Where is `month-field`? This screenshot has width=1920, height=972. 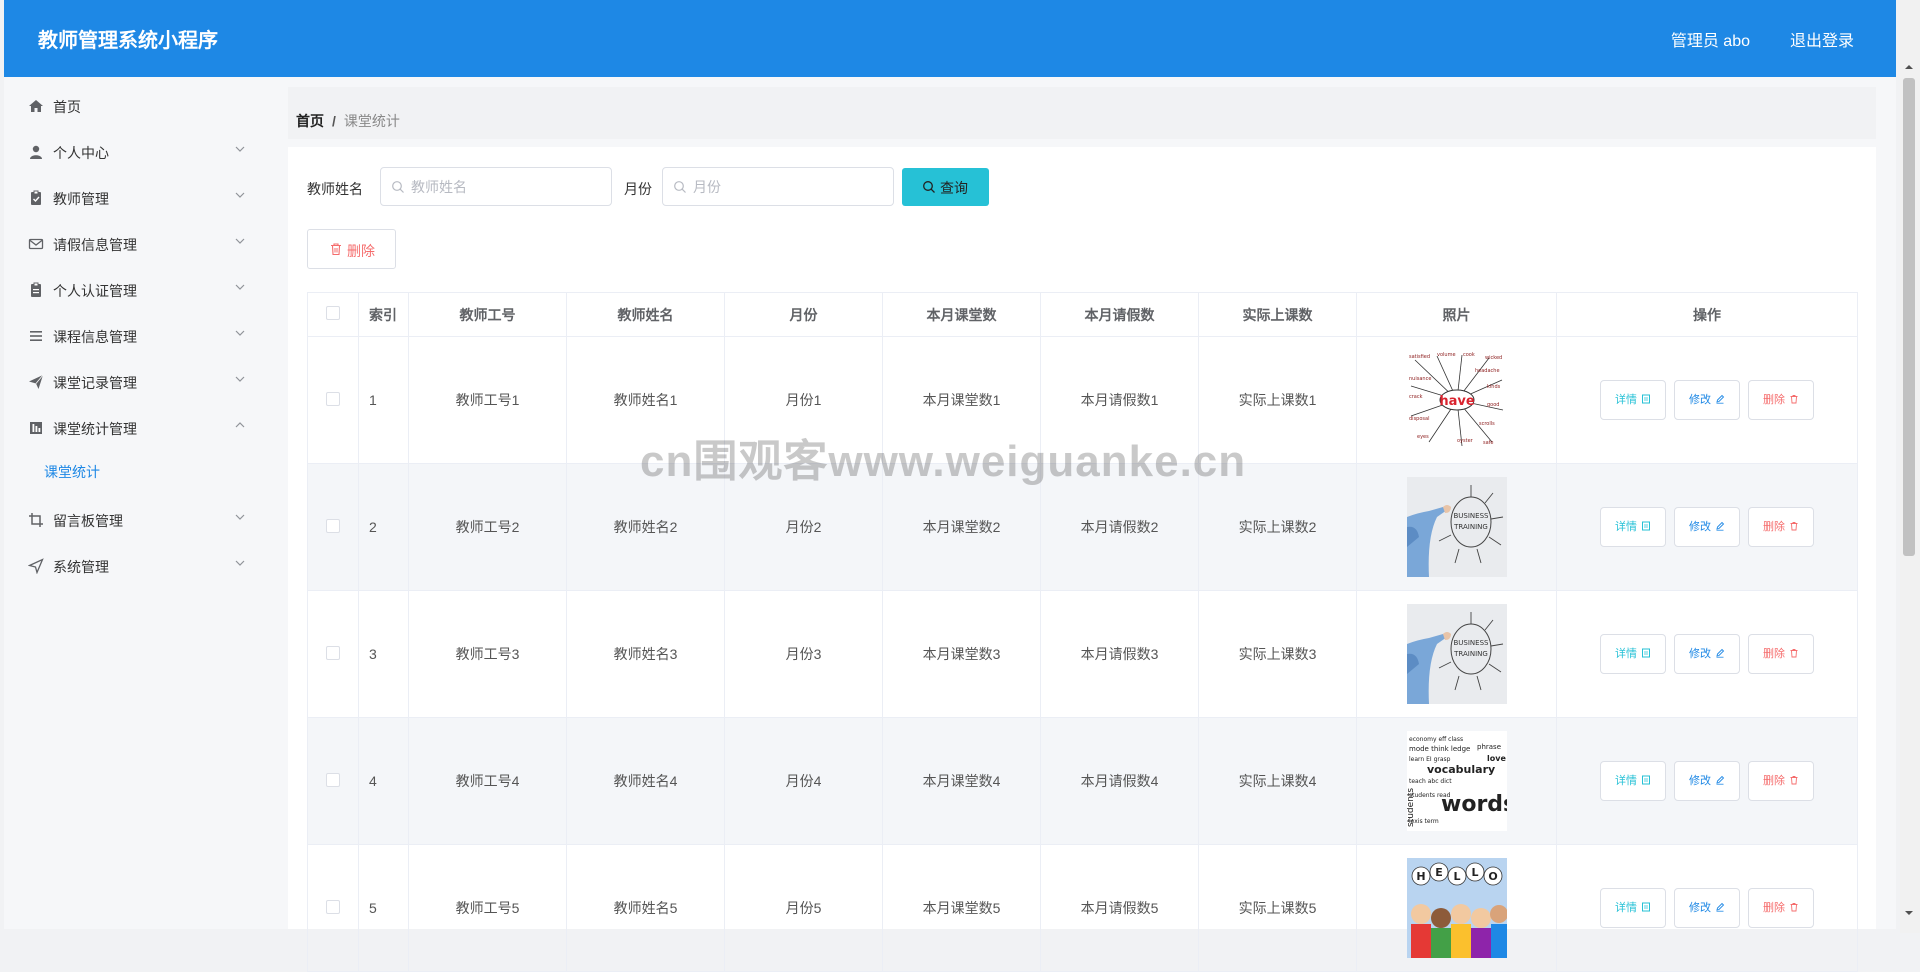
month-field is located at coordinates (778, 186).